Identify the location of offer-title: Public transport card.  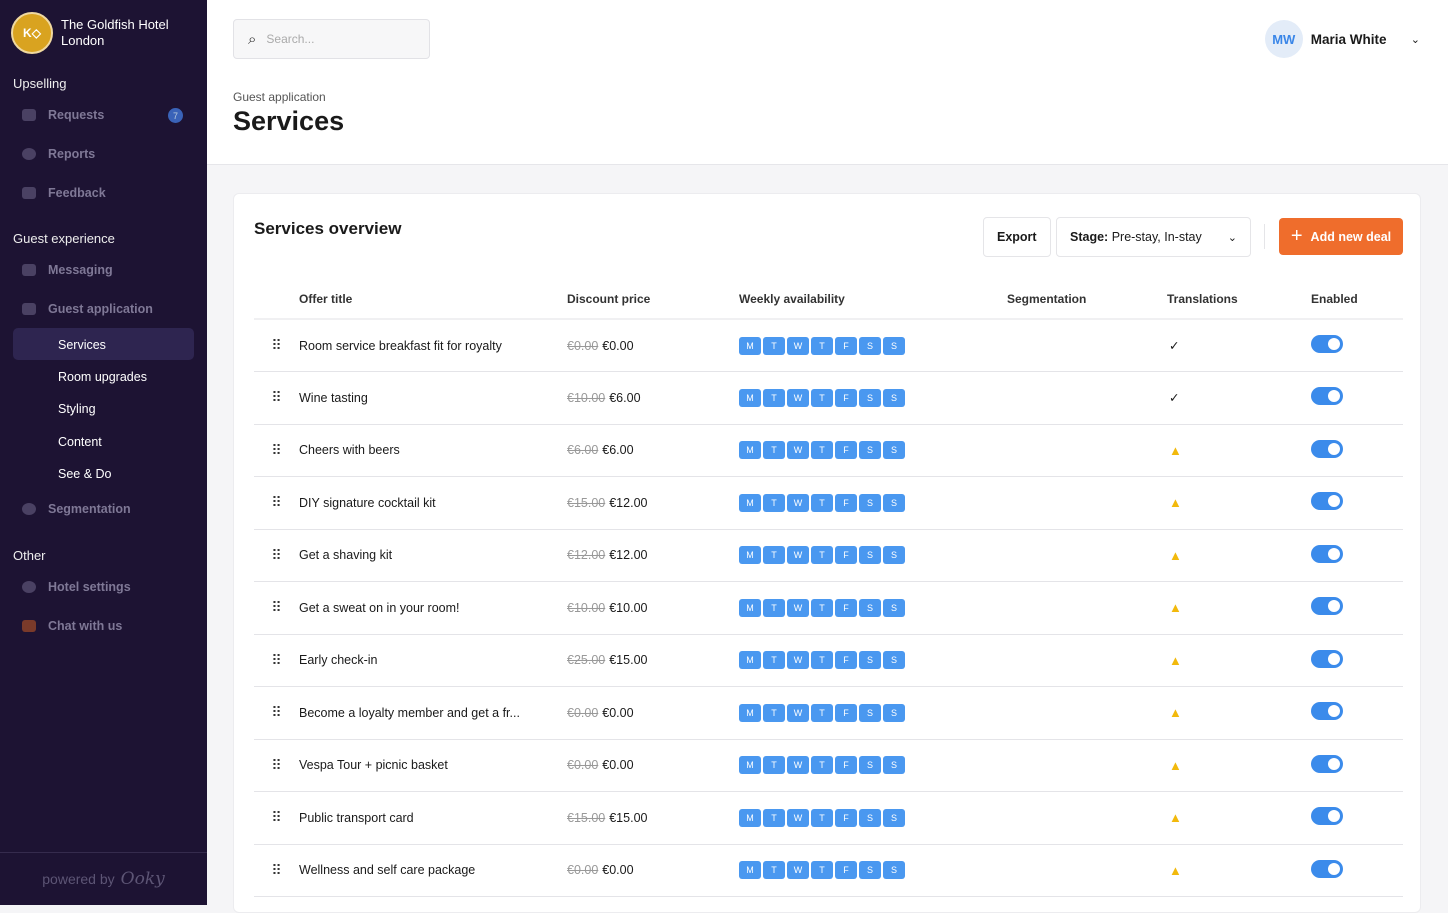
(433, 818).